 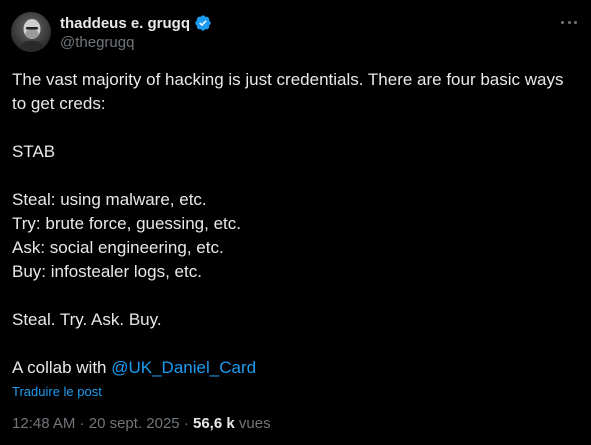 I want to click on more-options-button, so click(x=569, y=22).